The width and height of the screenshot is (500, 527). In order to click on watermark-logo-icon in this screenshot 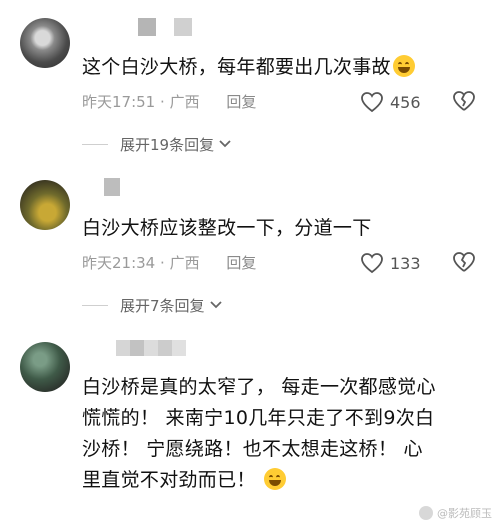, I will do `click(426, 513)`.